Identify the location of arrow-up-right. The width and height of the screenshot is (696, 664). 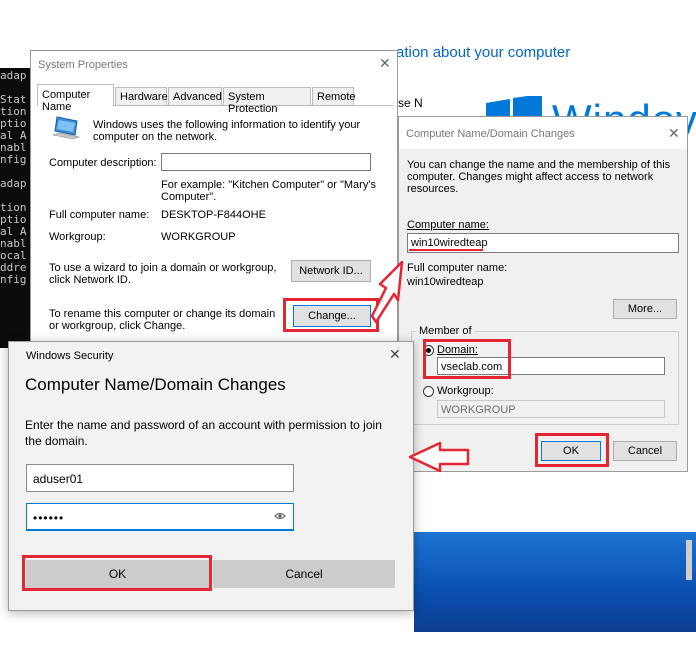
(387, 292).